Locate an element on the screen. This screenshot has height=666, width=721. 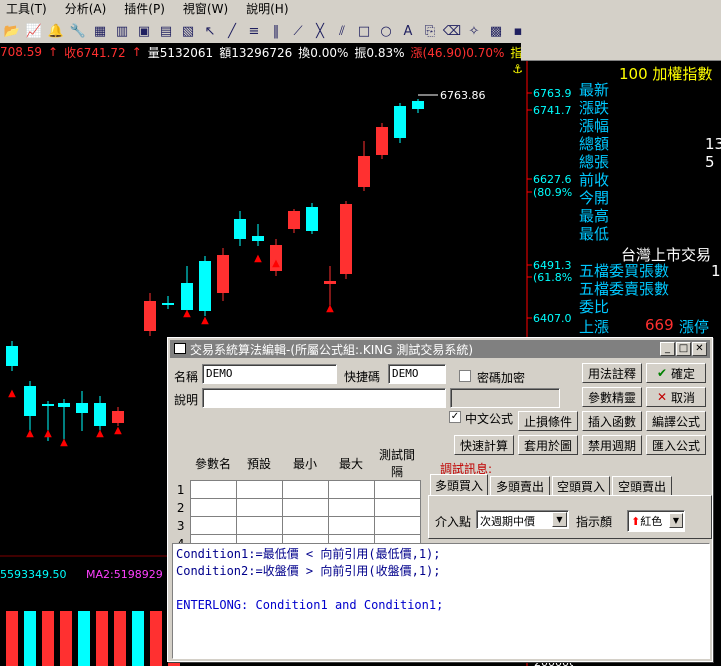
color-select: ⬆紅色 ▼ is located at coordinates (656, 521).